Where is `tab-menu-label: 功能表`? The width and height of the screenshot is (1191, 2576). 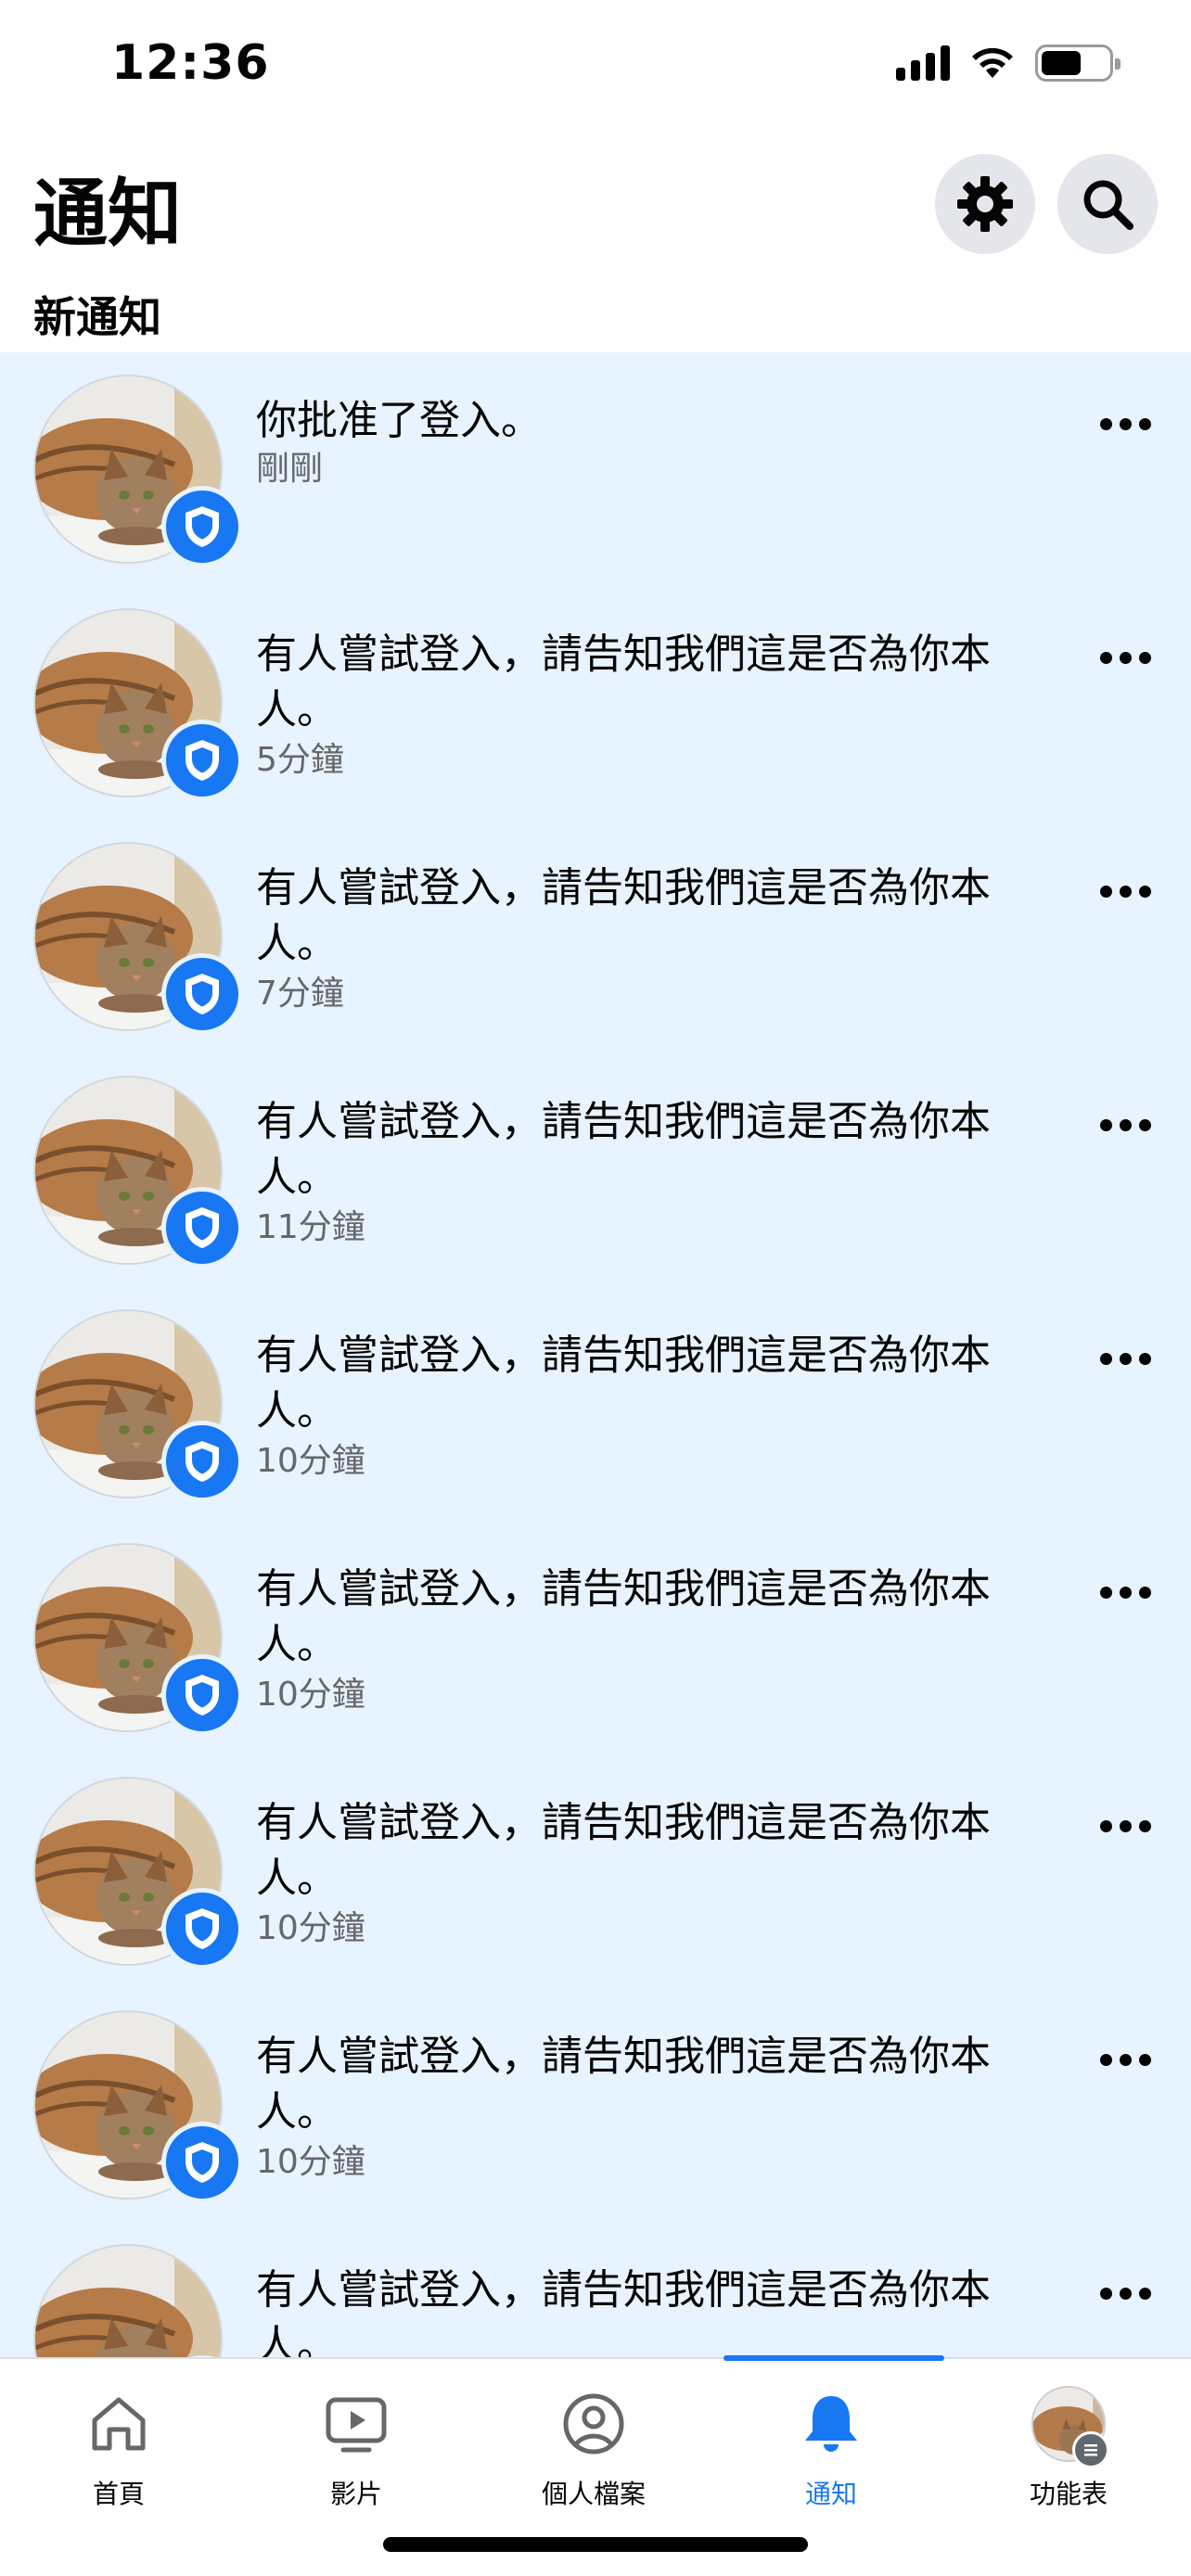 tab-menu-label: 功能表 is located at coordinates (1068, 2494).